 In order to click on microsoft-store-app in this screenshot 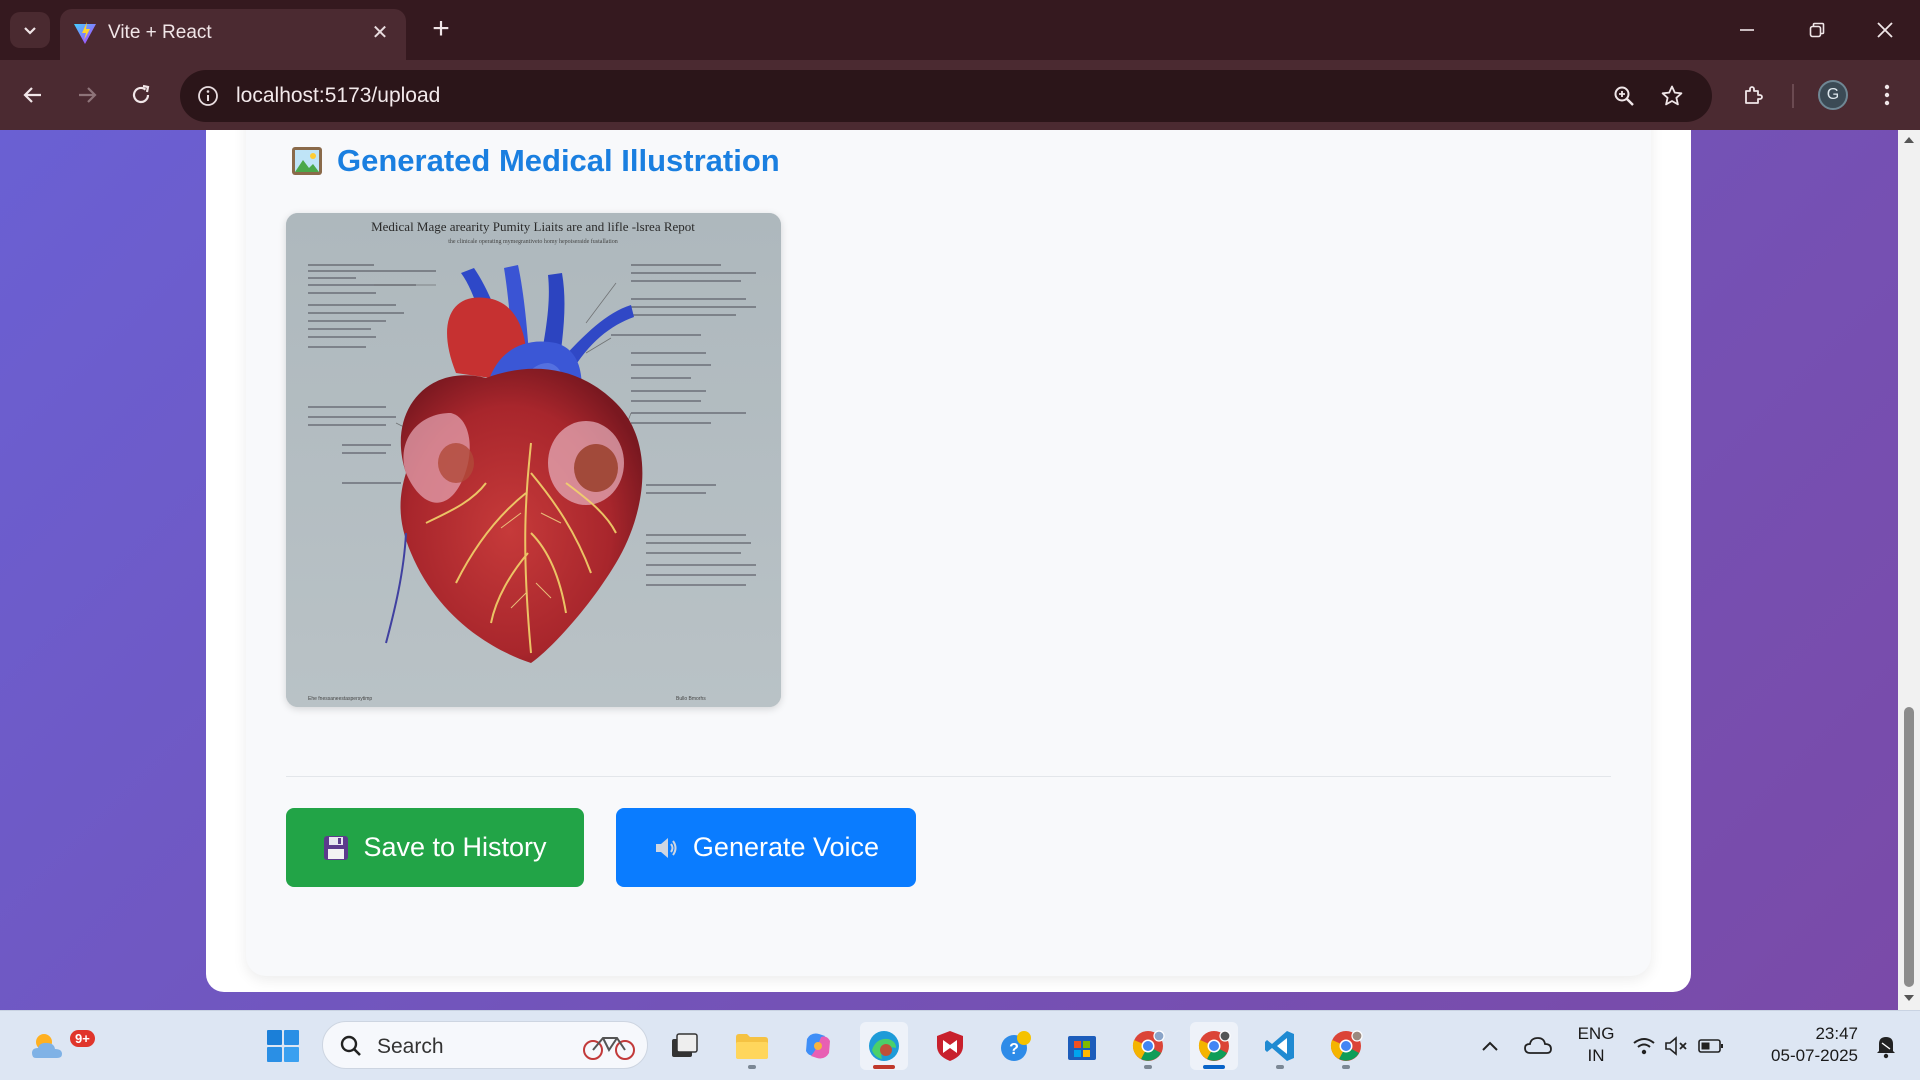, I will do `click(1082, 1046)`.